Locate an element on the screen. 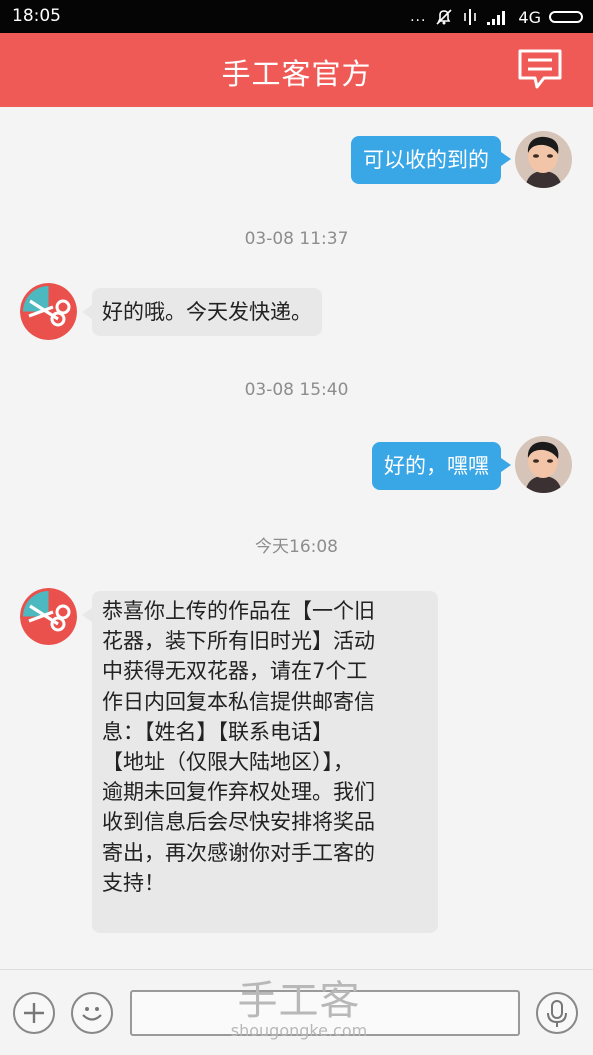  timestamp: 03-08 11:37 is located at coordinates (296, 239).